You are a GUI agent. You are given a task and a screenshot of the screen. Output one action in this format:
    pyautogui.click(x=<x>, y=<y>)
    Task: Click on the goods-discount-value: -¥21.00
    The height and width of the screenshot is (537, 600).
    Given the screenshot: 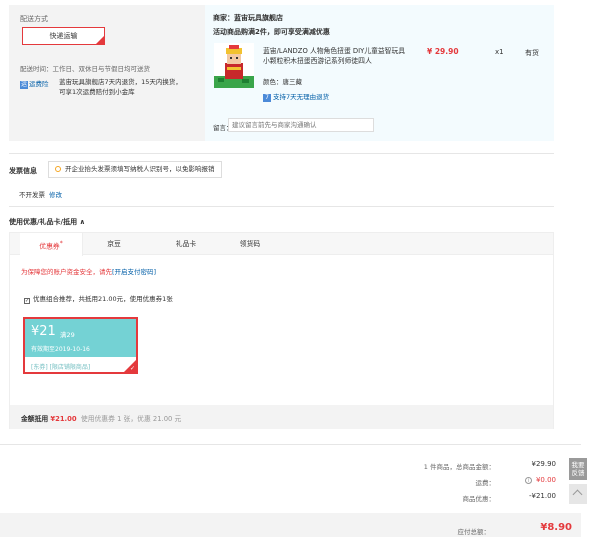 What is the action you would take?
    pyautogui.click(x=542, y=496)
    